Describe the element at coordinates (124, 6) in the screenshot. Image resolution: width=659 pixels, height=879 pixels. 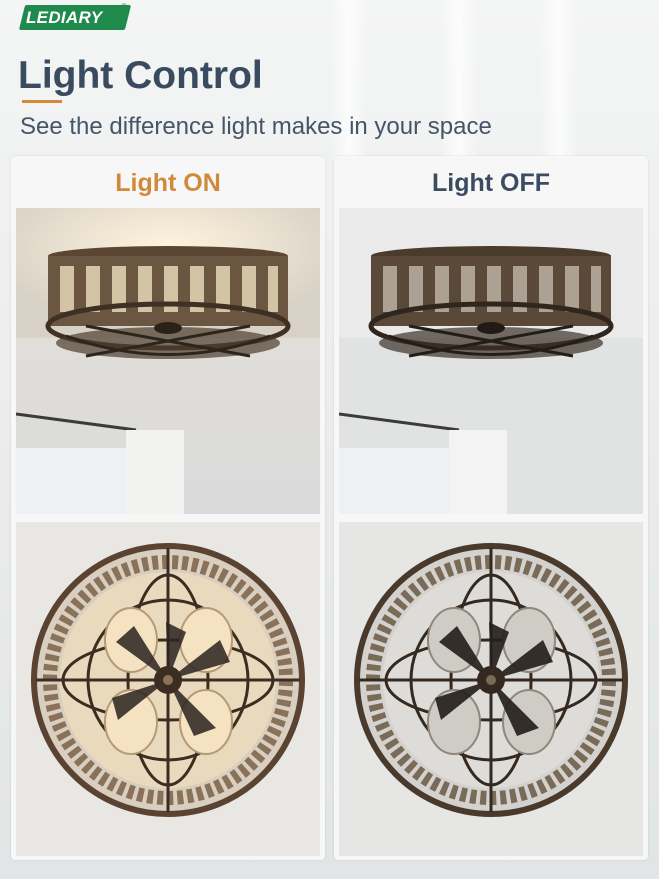
I see `registered-mark: ®` at that location.